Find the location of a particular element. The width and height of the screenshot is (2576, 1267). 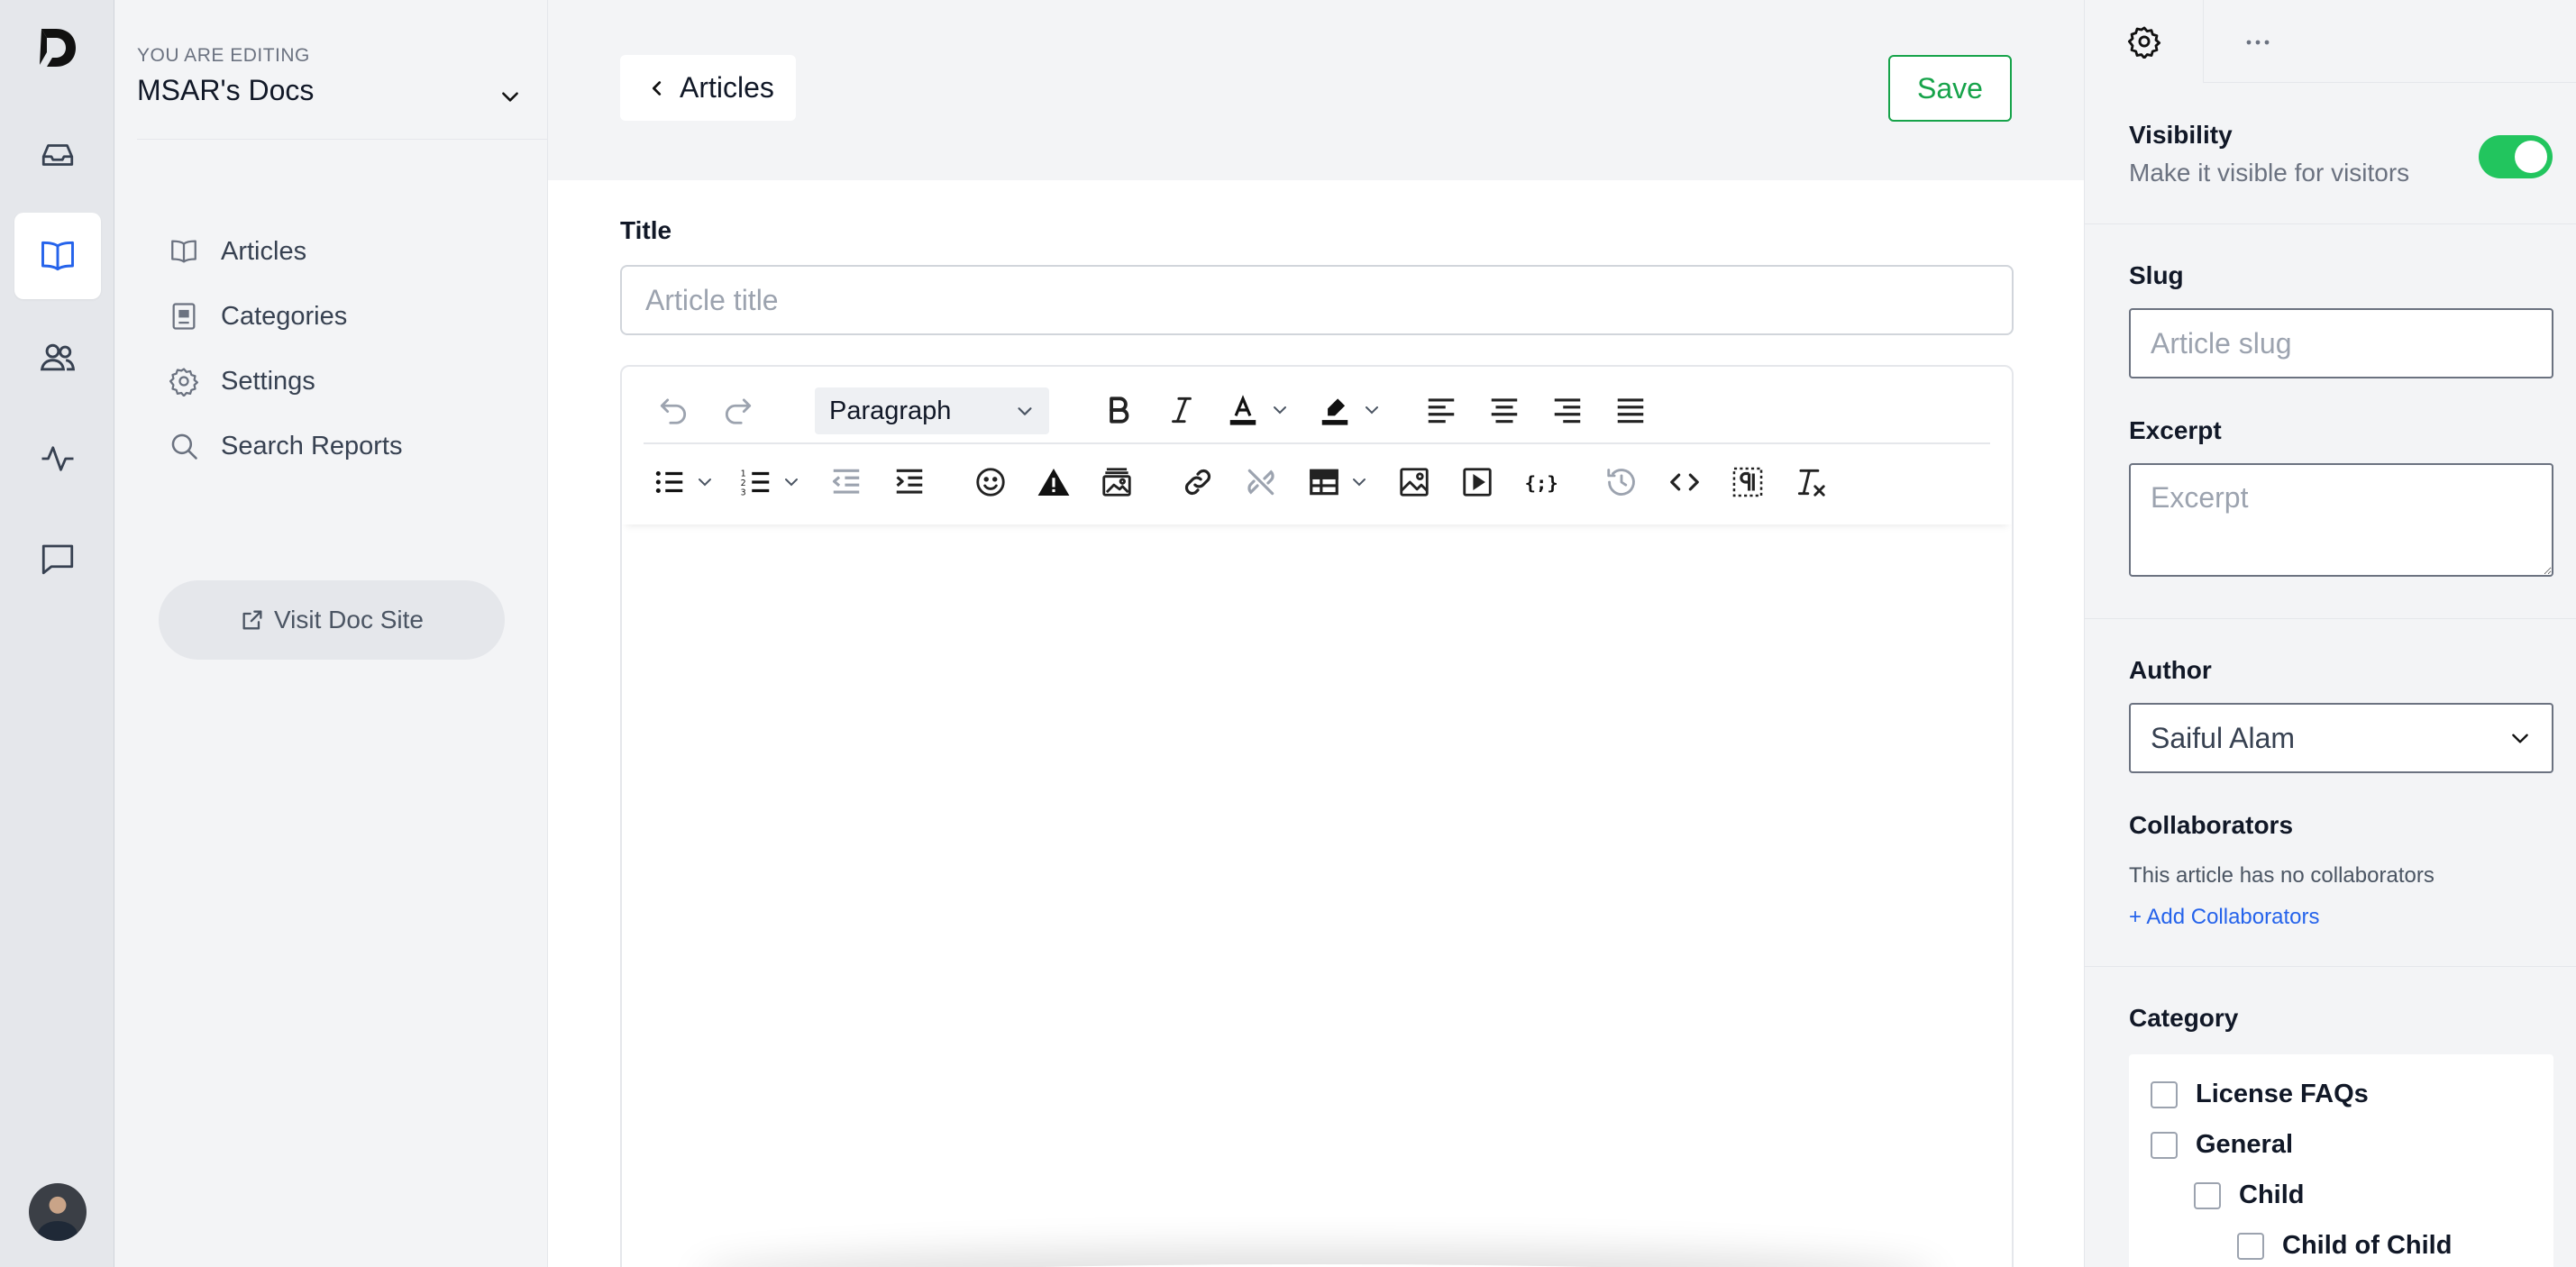

rail-activity is located at coordinates (57, 458).